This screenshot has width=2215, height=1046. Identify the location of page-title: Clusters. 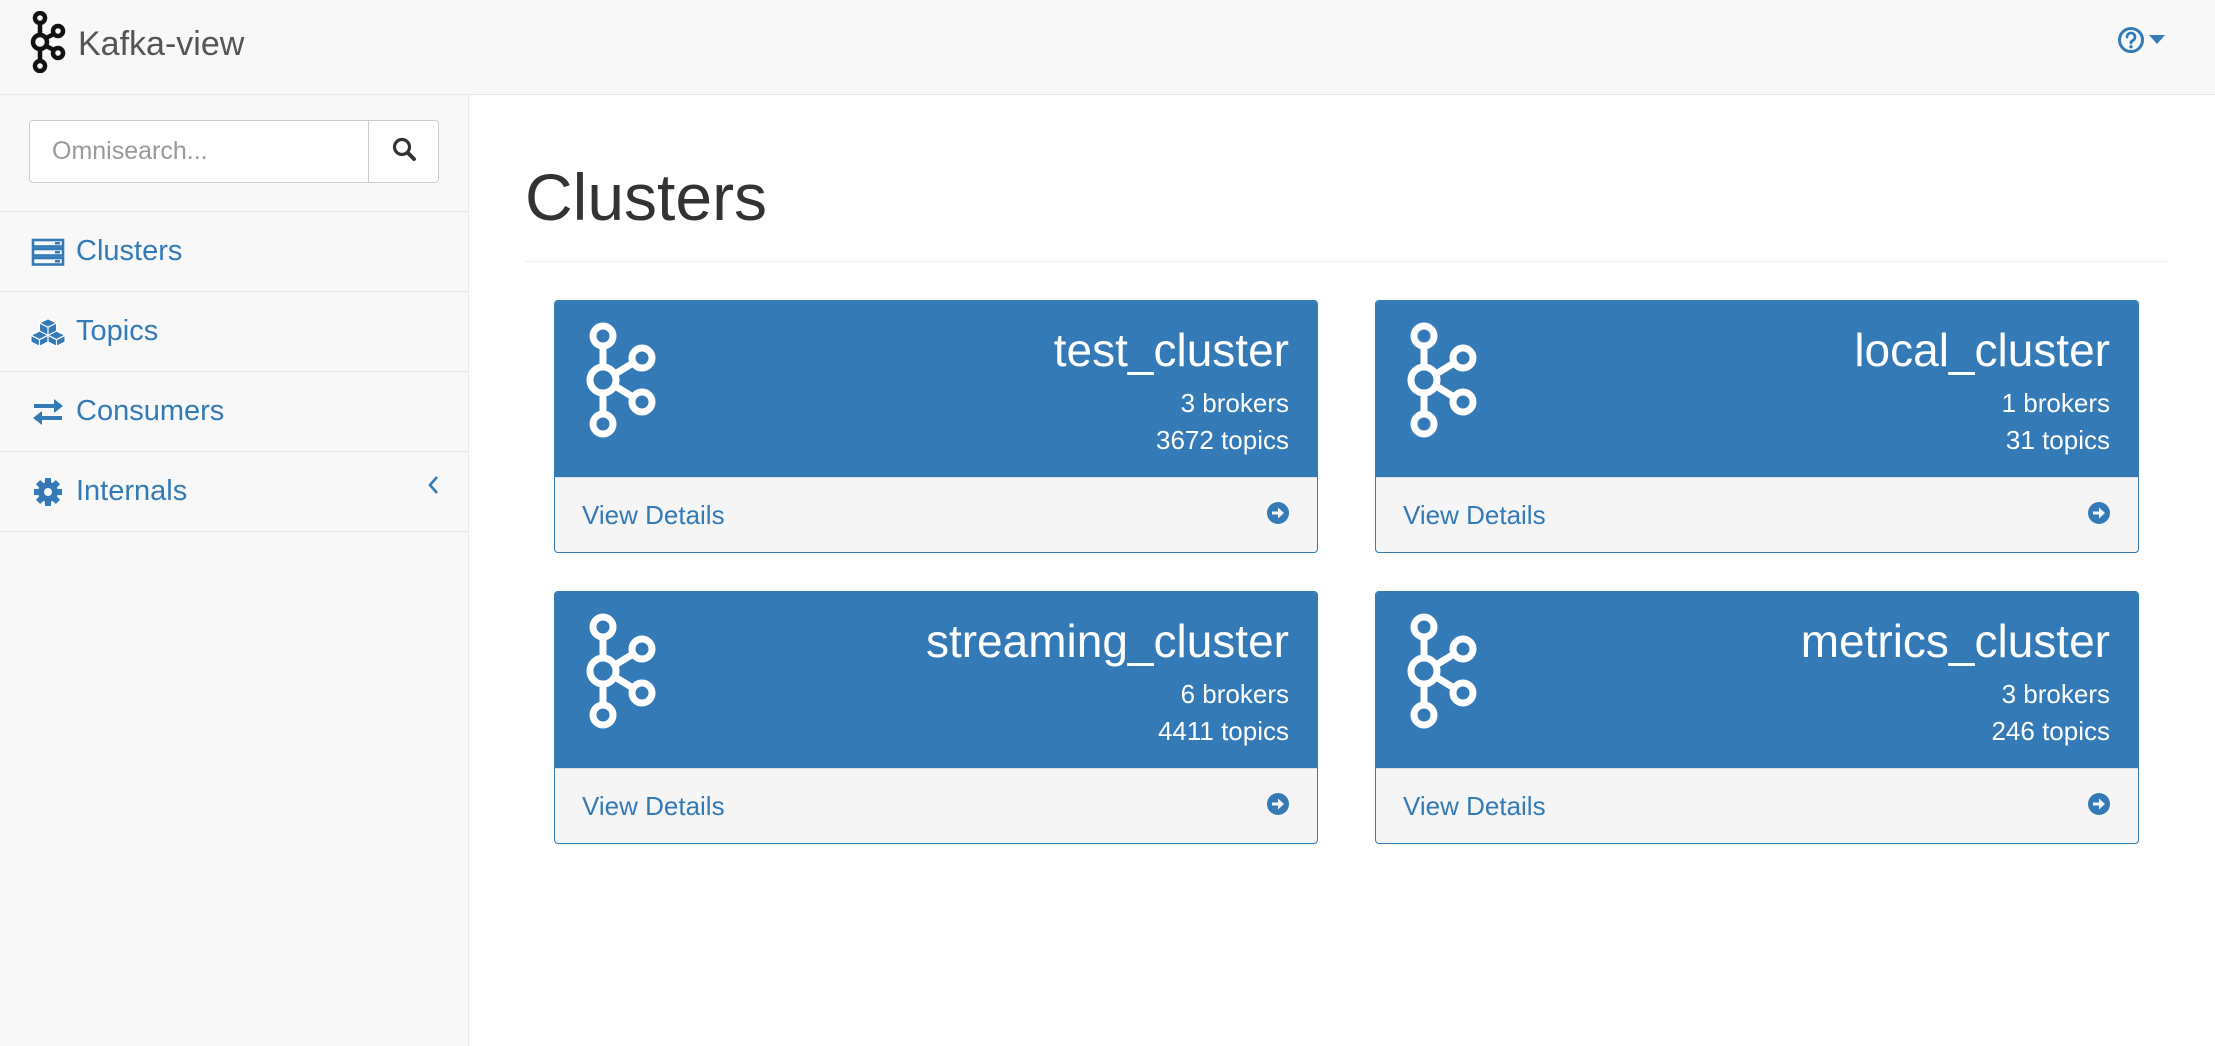
(646, 197).